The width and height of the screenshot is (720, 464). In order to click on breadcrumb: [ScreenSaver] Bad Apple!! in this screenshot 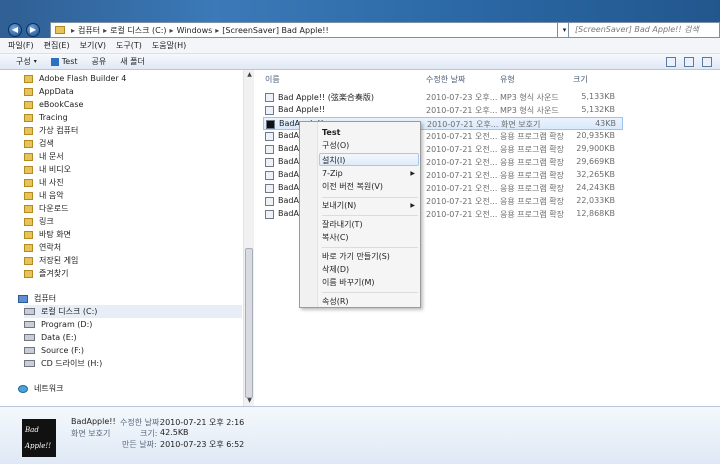, I will do `click(275, 30)`.